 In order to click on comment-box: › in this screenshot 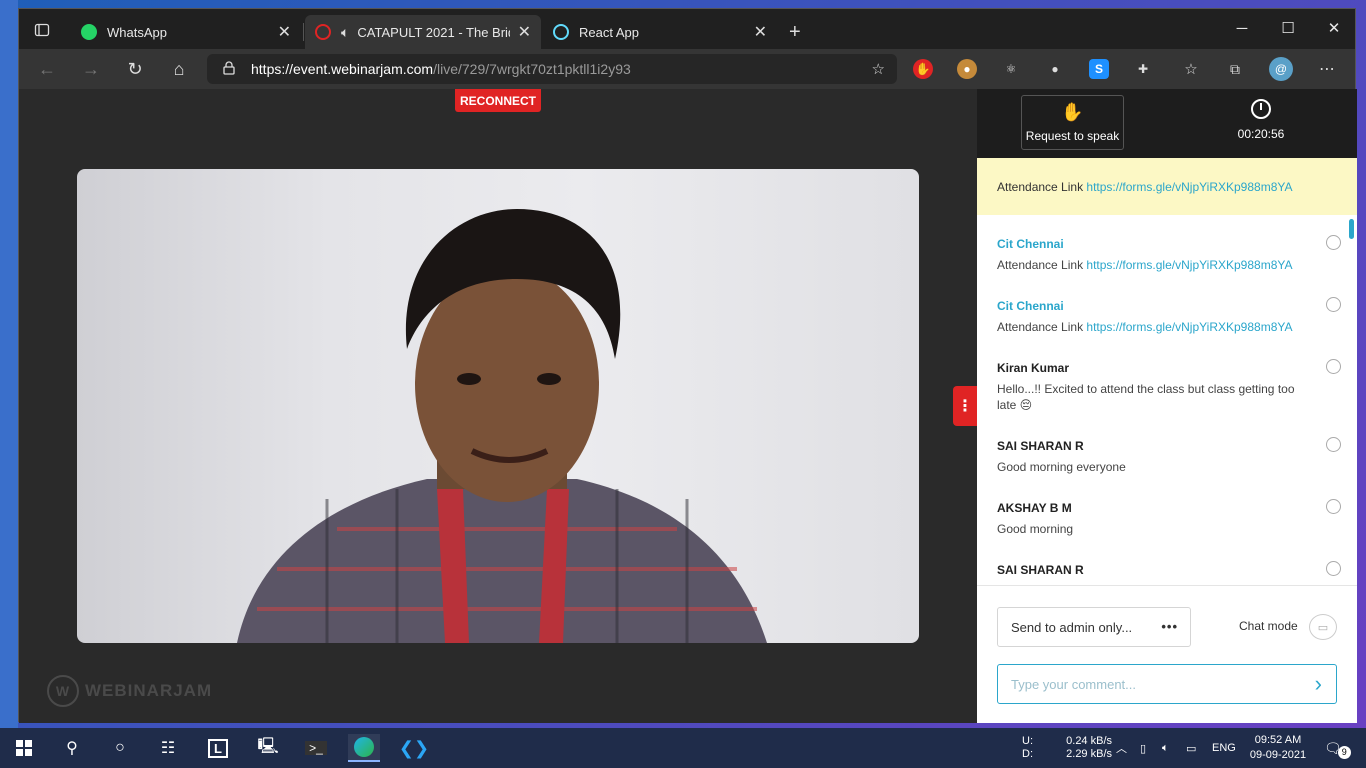, I will do `click(1167, 684)`.